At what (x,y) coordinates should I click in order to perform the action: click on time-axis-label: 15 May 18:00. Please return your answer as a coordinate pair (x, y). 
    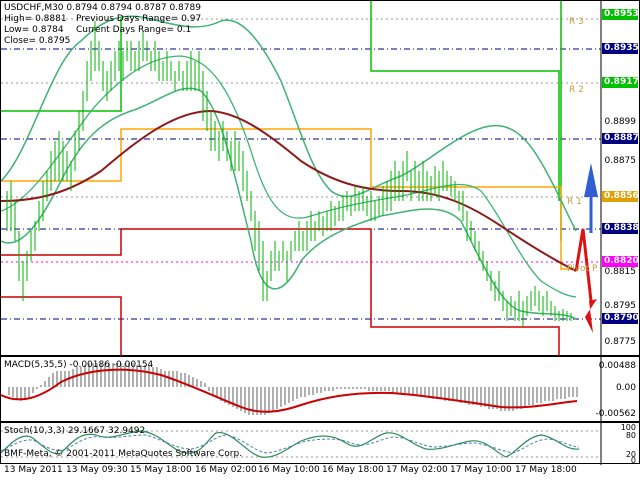
    Looking at the image, I should click on (161, 470).